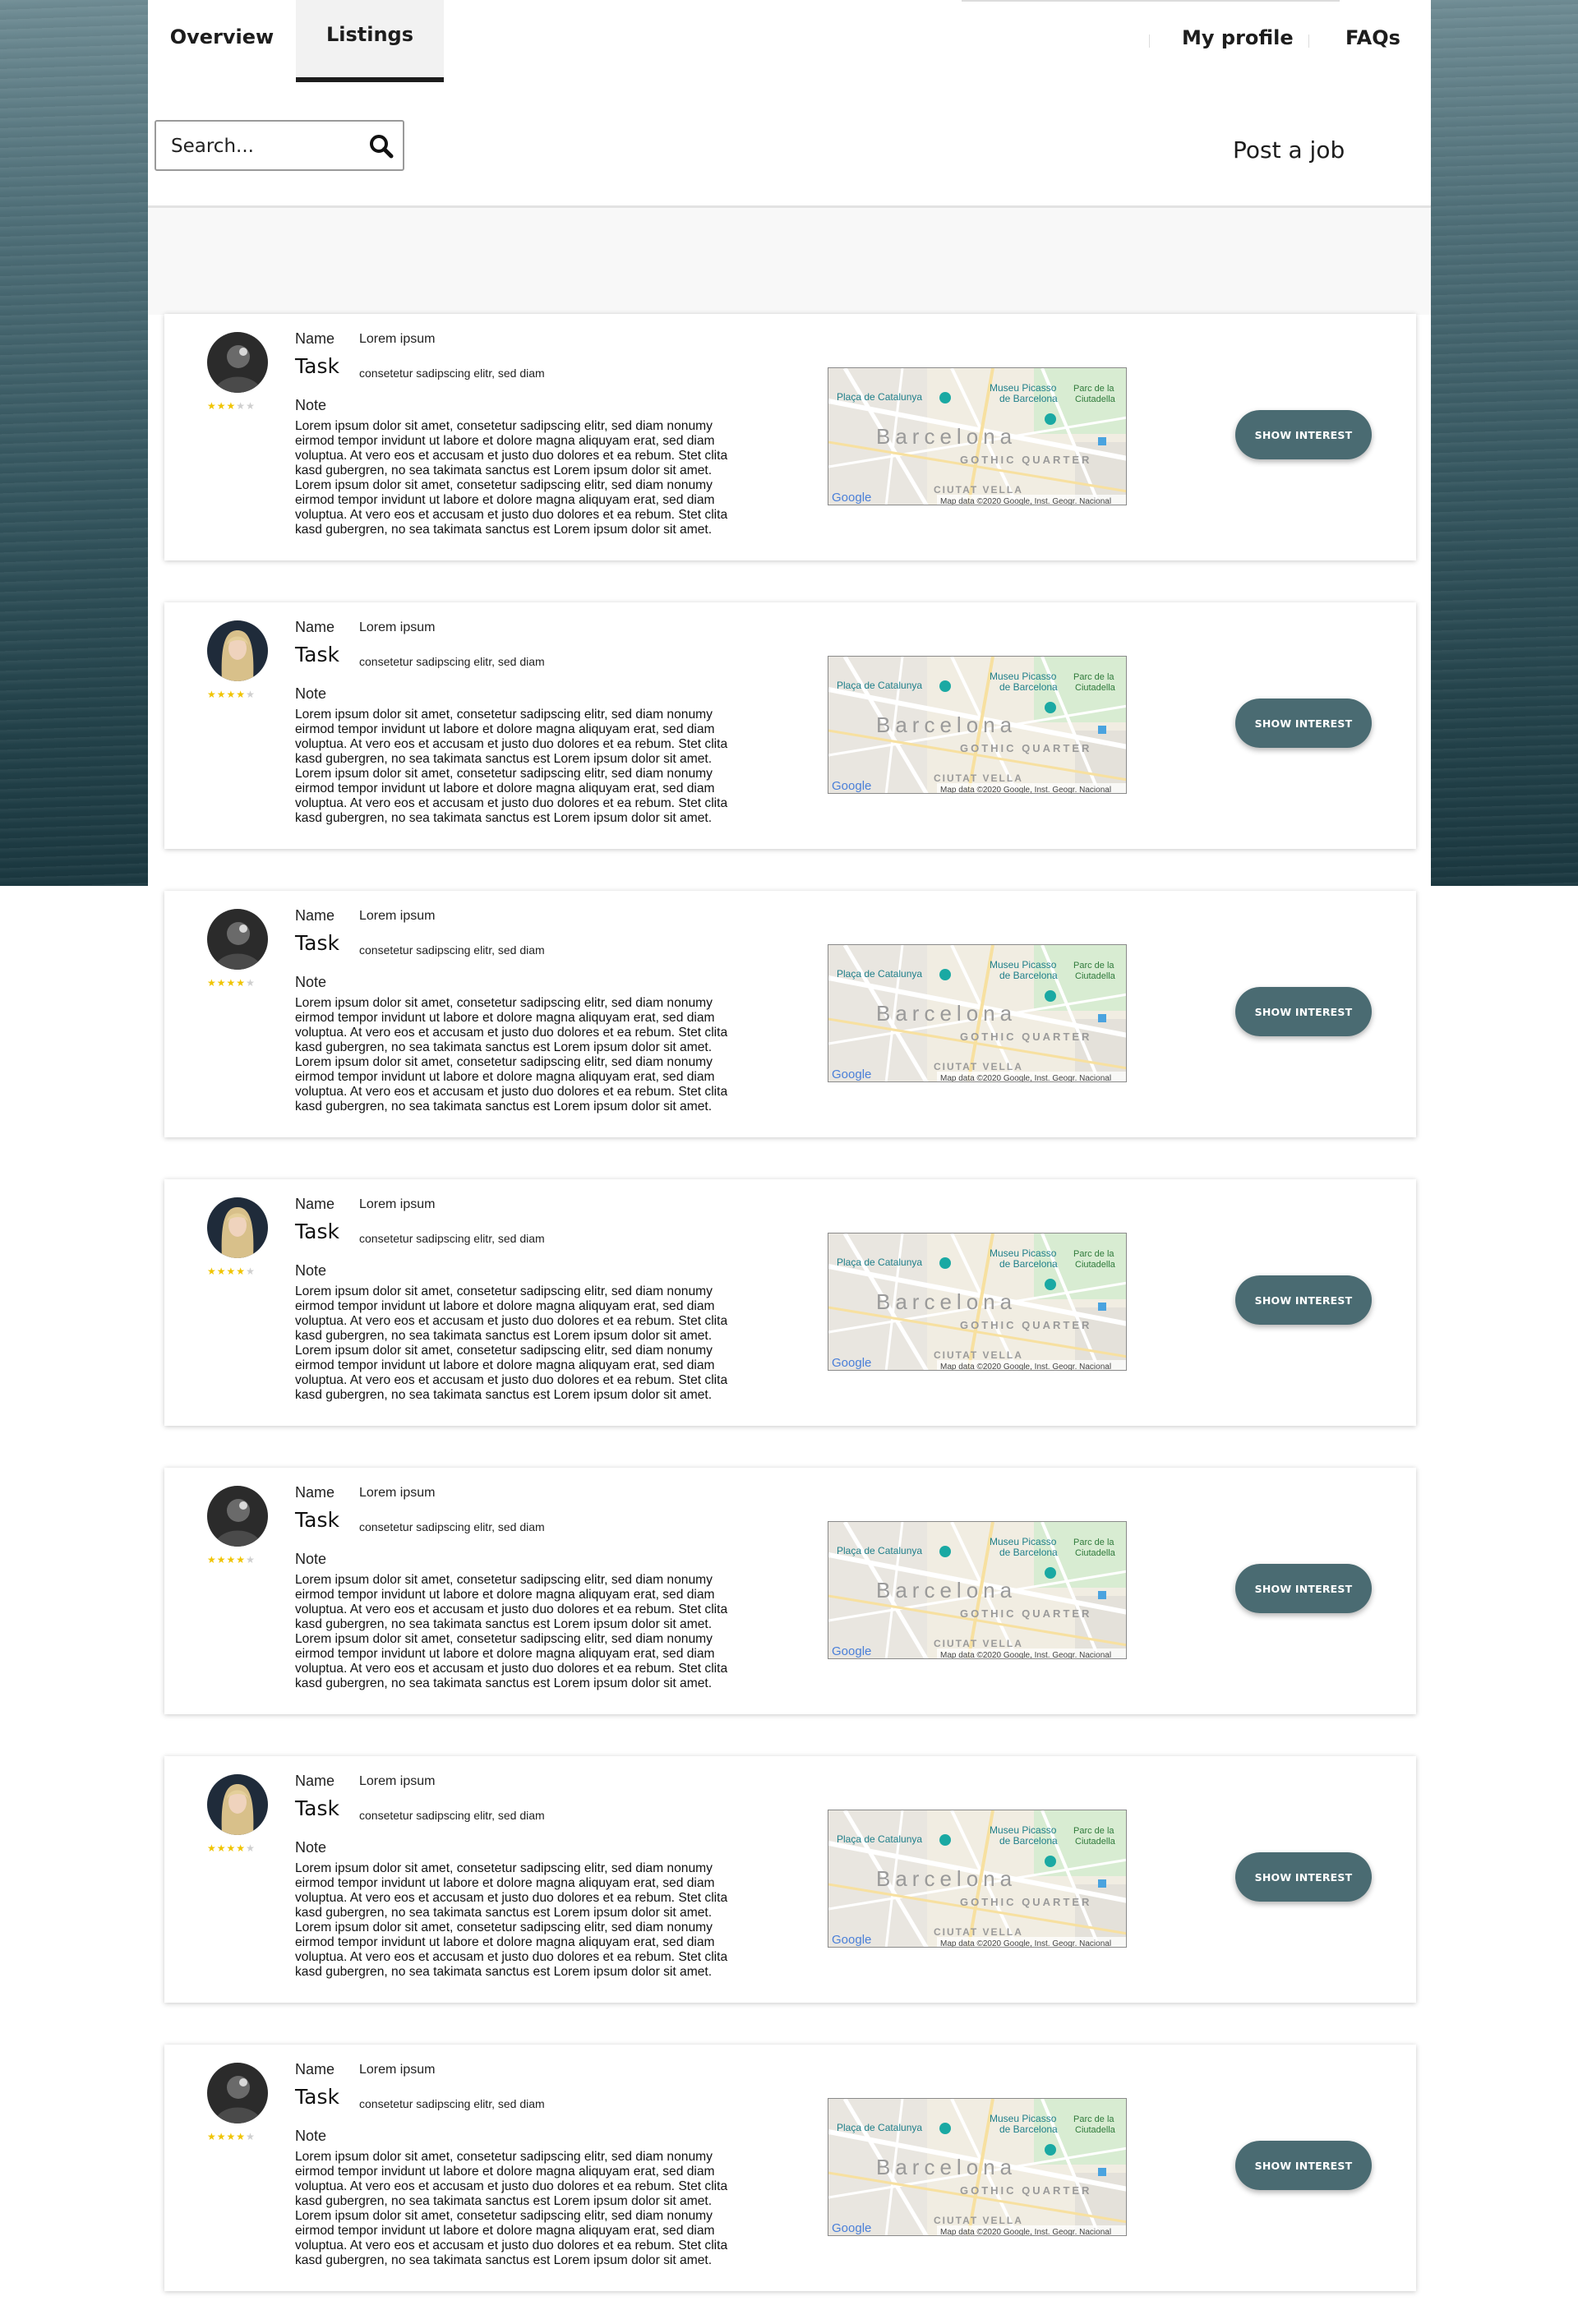 This screenshot has width=1578, height=2324. I want to click on tab-overview: Overview, so click(222, 41).